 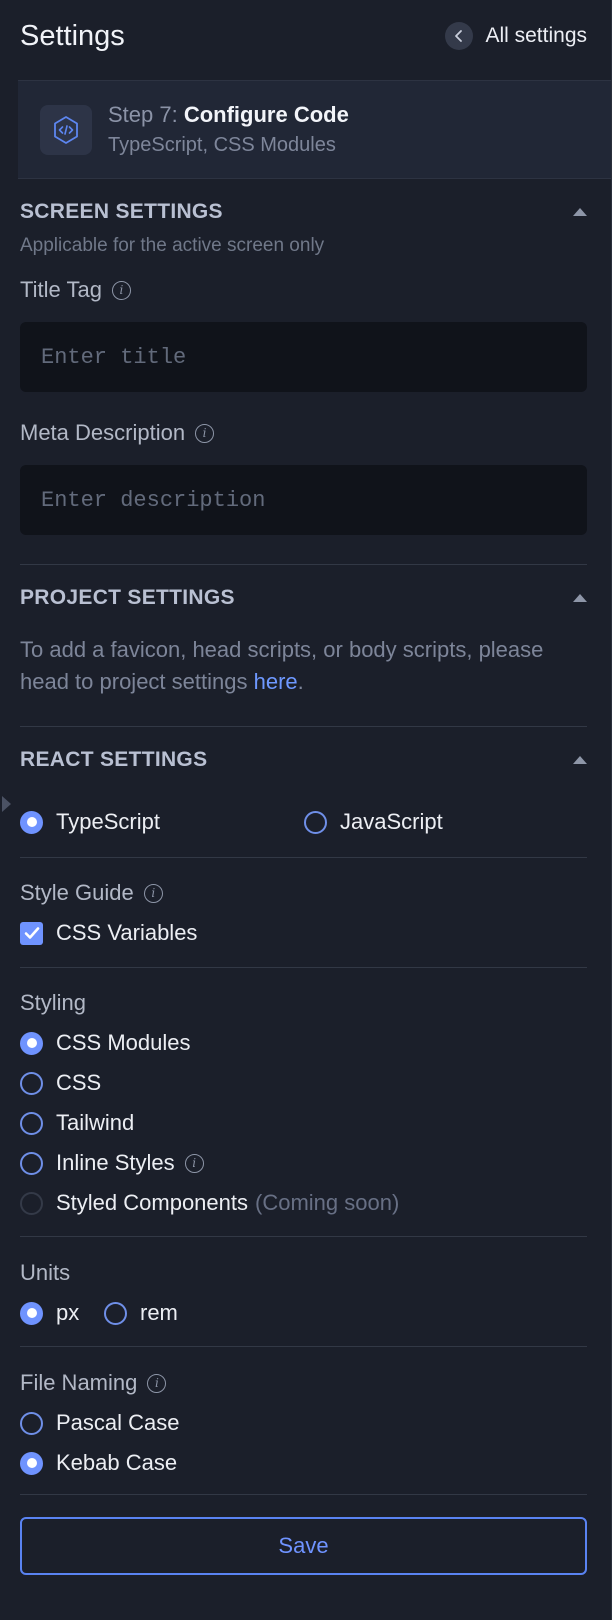 I want to click on meta-description-label: Meta Description, so click(x=103, y=432).